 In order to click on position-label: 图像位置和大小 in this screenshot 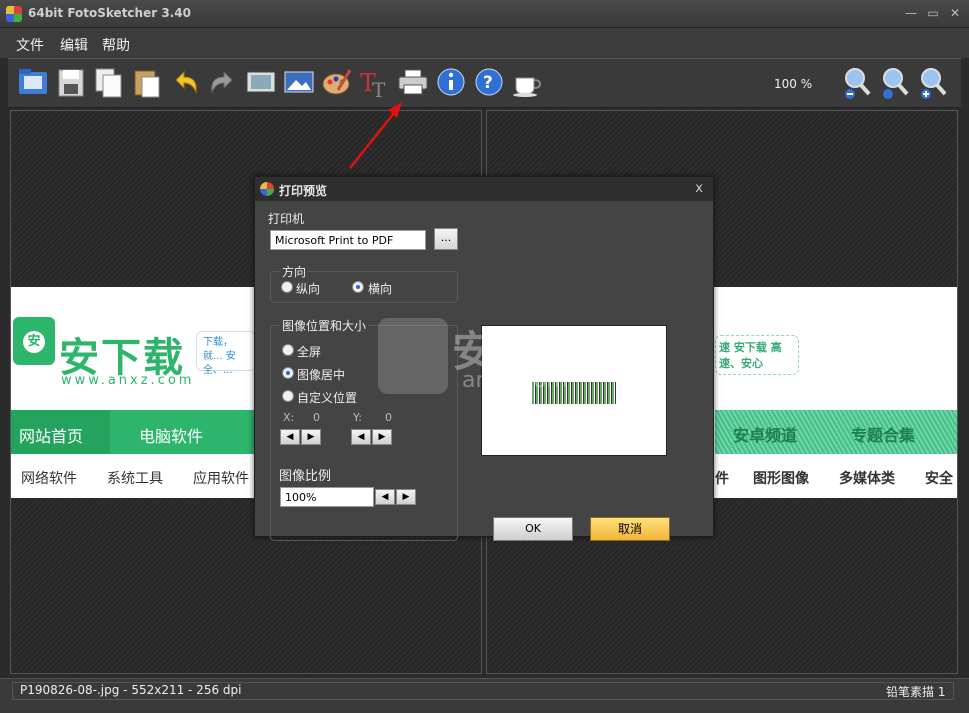, I will do `click(324, 325)`.